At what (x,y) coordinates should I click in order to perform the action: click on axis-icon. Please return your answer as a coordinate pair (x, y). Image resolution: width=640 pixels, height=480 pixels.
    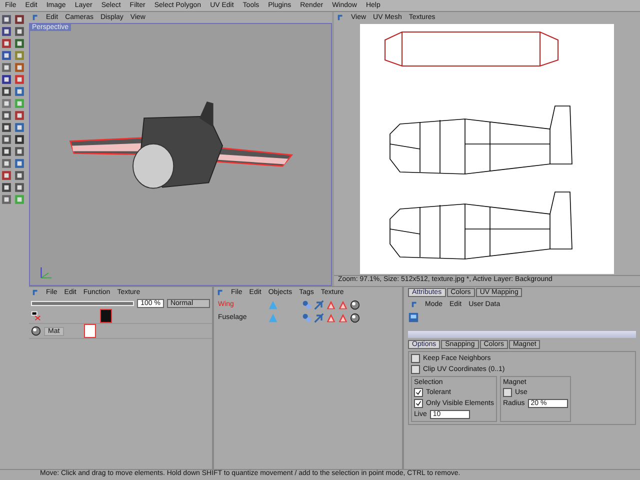
    Looking at the image, I should click on (46, 273).